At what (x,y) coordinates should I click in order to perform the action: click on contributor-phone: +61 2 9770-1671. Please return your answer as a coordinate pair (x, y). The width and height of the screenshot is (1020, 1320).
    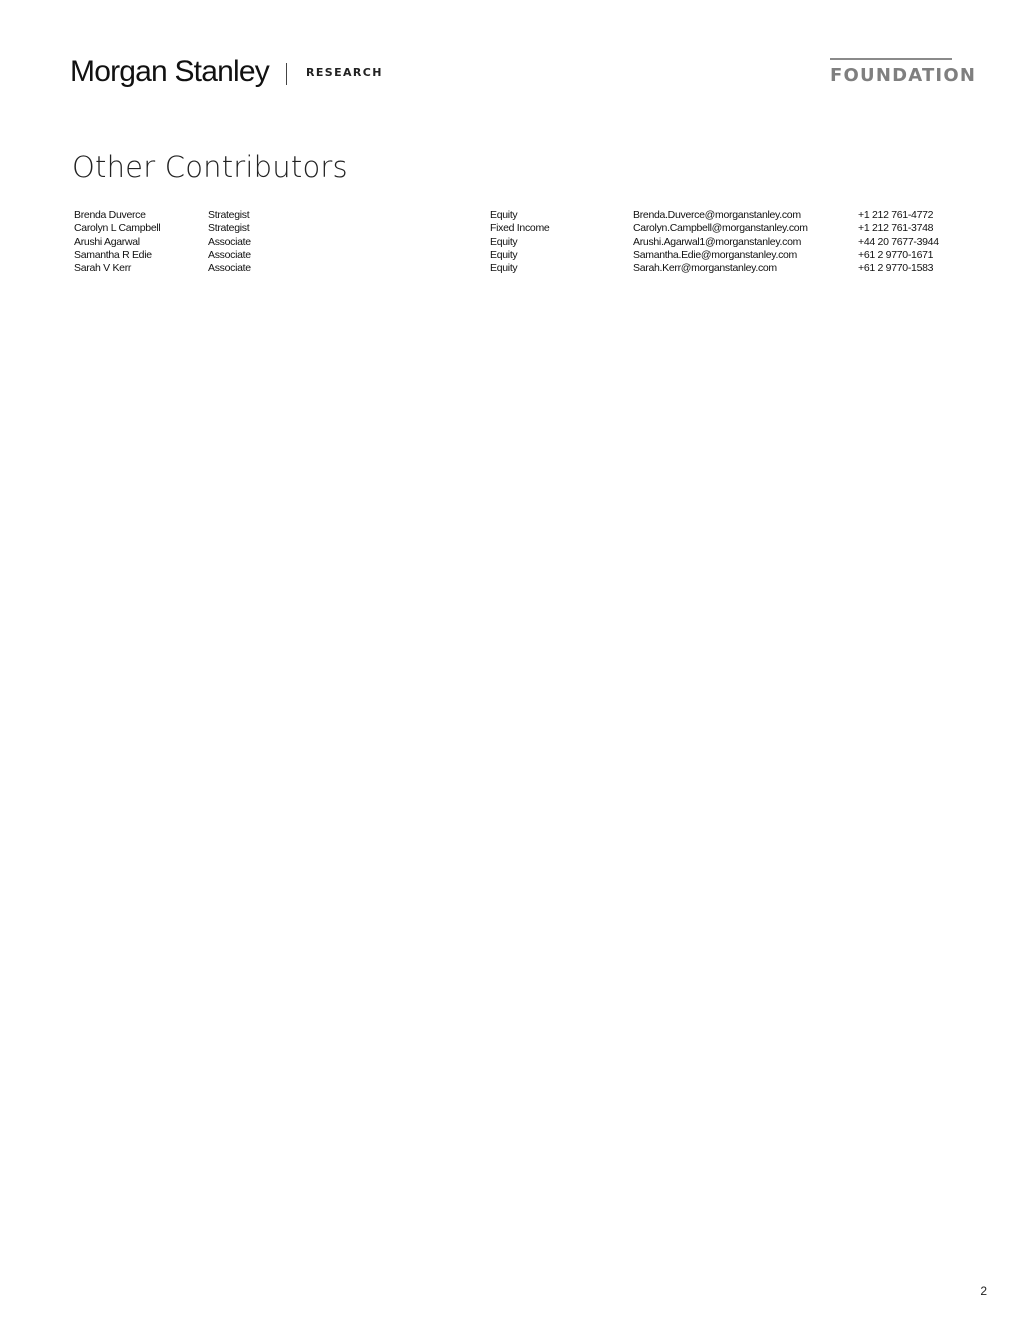
    Looking at the image, I should click on (896, 254).